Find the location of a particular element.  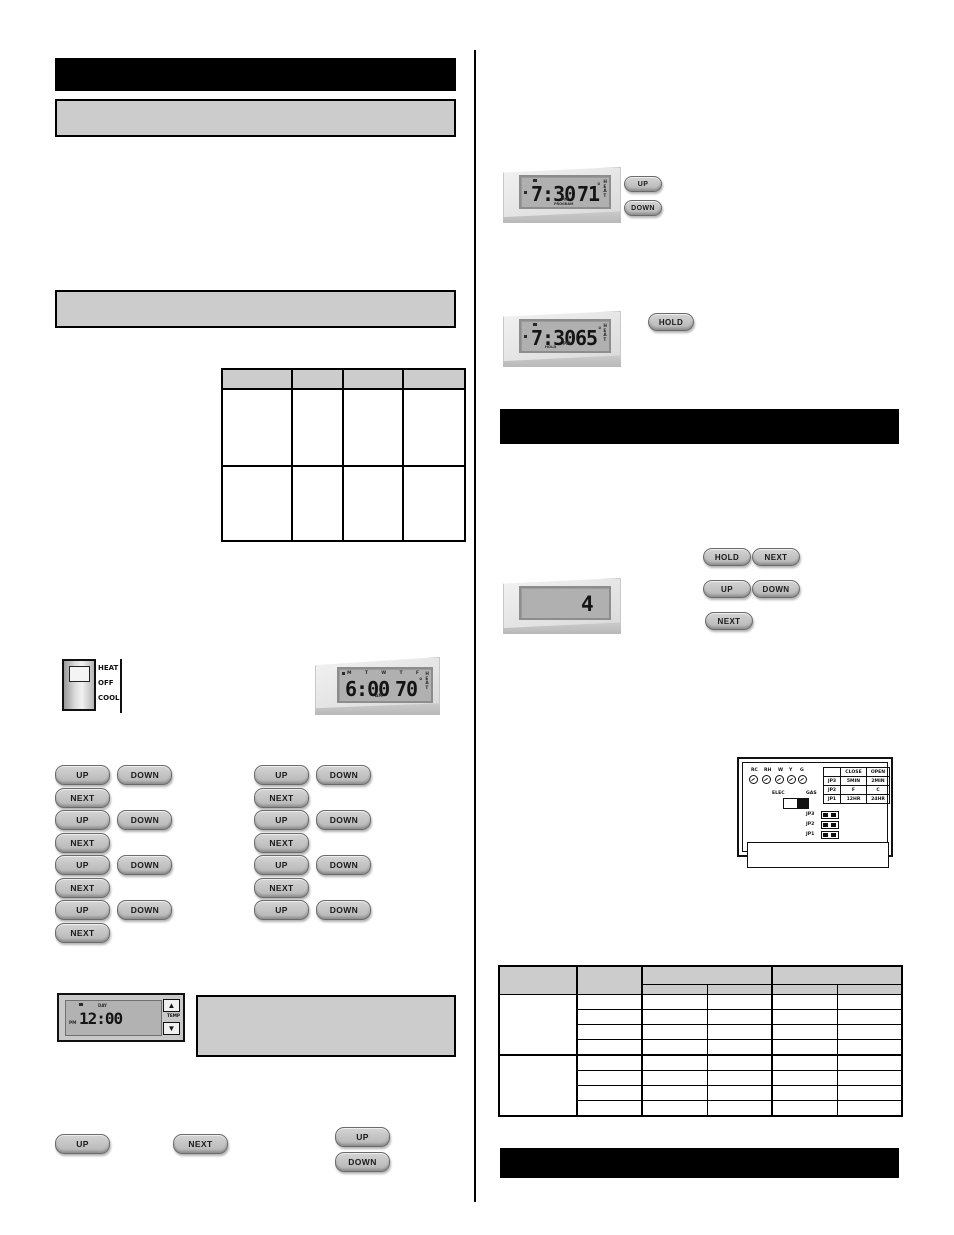

mode-switch-knob is located at coordinates (79, 674).